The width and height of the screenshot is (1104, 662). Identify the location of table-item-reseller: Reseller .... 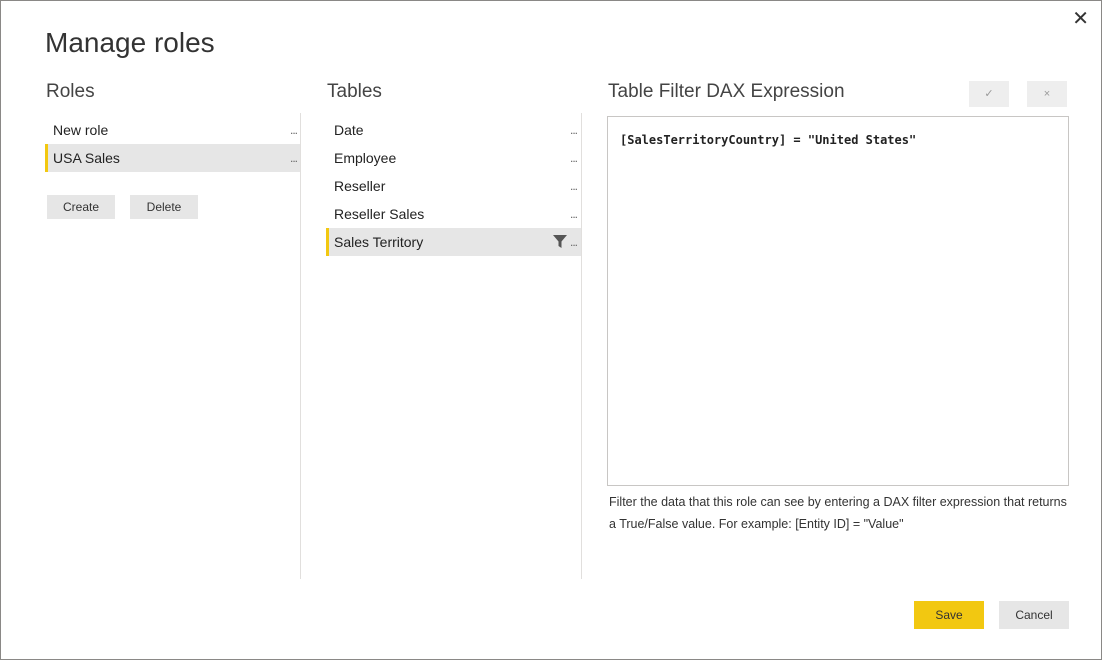
(453, 186).